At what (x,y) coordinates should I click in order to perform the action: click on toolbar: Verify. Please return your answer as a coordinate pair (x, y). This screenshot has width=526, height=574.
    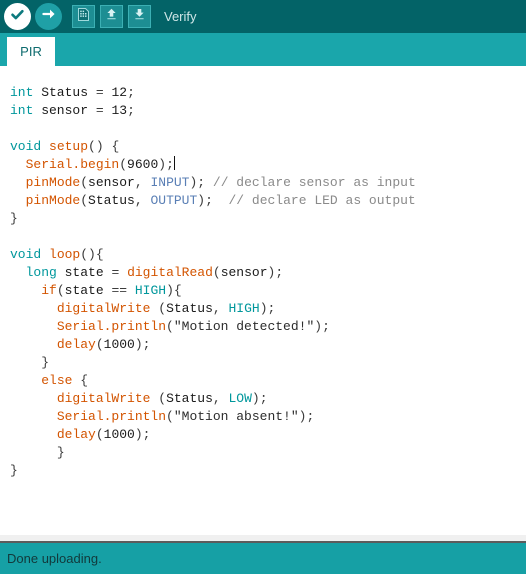
    Looking at the image, I should click on (263, 16).